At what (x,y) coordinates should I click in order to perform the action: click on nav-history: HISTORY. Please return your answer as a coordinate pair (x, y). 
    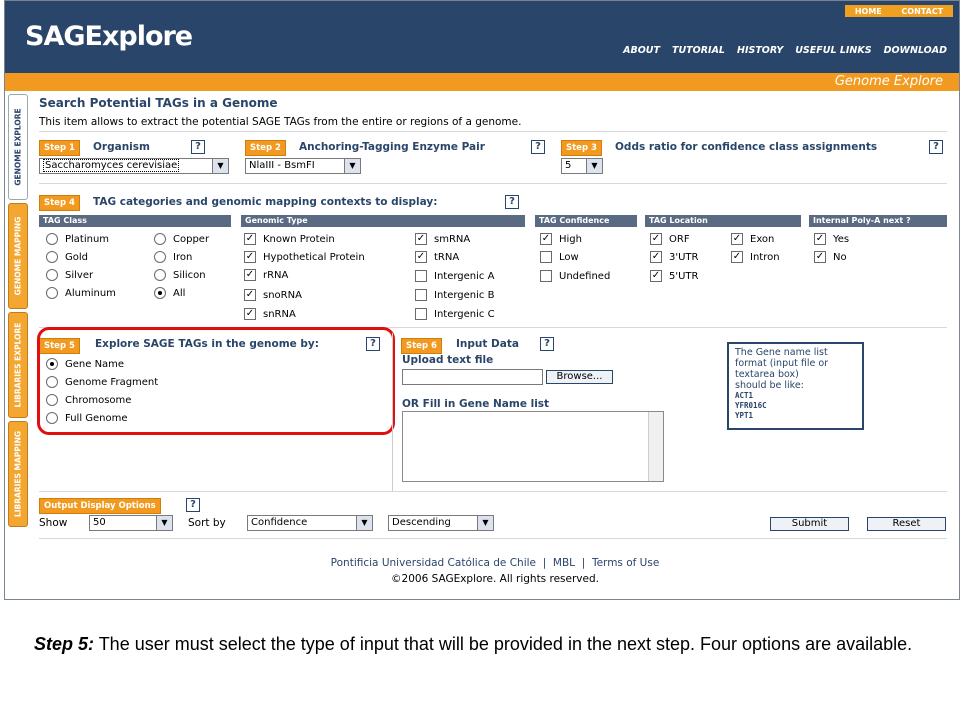
    Looking at the image, I should click on (760, 50).